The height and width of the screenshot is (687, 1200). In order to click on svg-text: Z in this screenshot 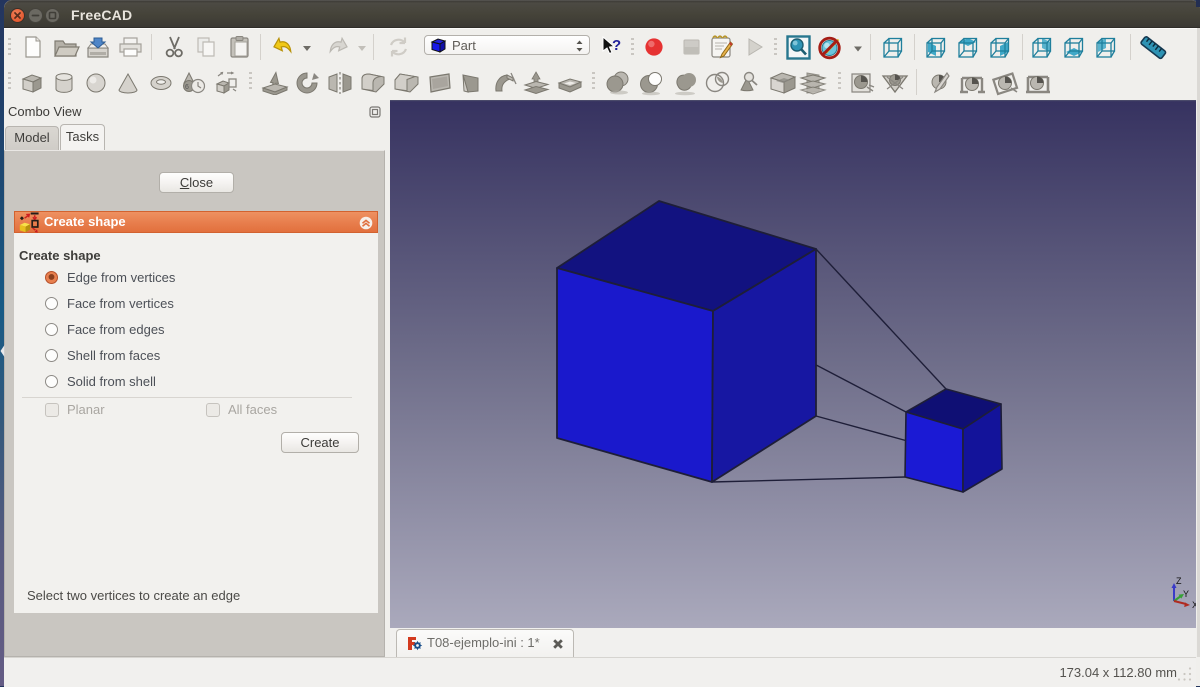, I will do `click(1179, 581)`.